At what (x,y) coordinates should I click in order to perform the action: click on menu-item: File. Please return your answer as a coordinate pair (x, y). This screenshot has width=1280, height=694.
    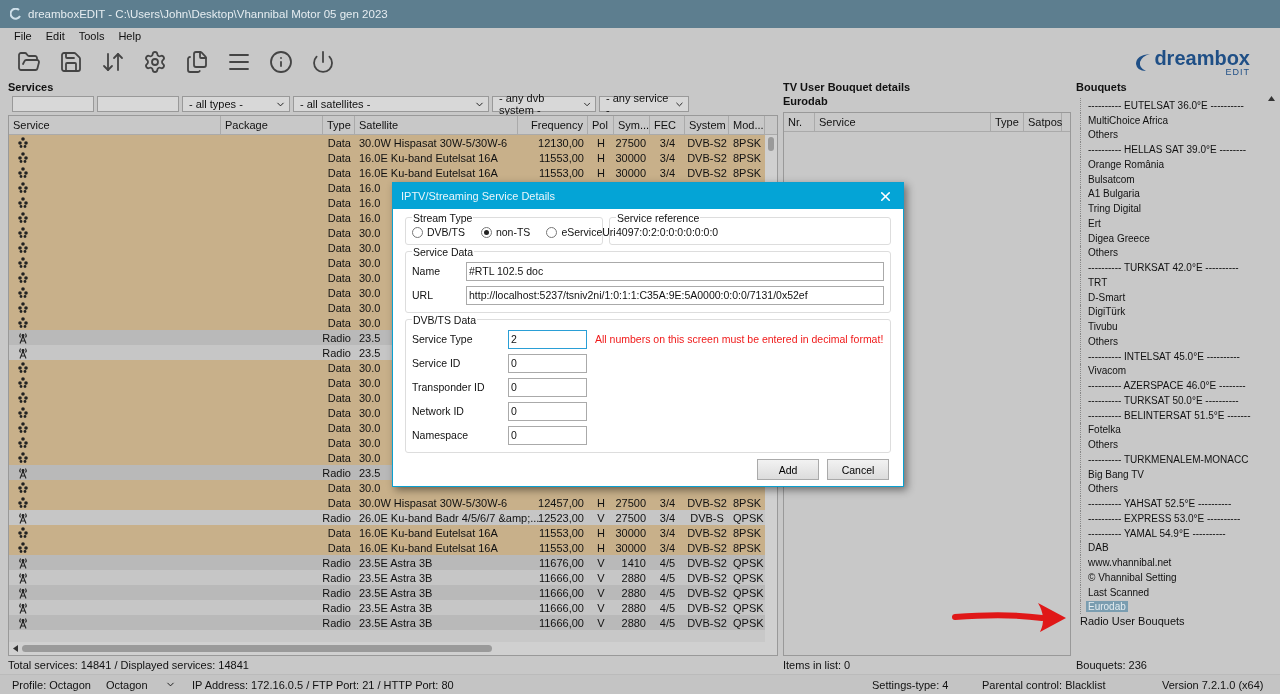
    Looking at the image, I should click on (23, 36).